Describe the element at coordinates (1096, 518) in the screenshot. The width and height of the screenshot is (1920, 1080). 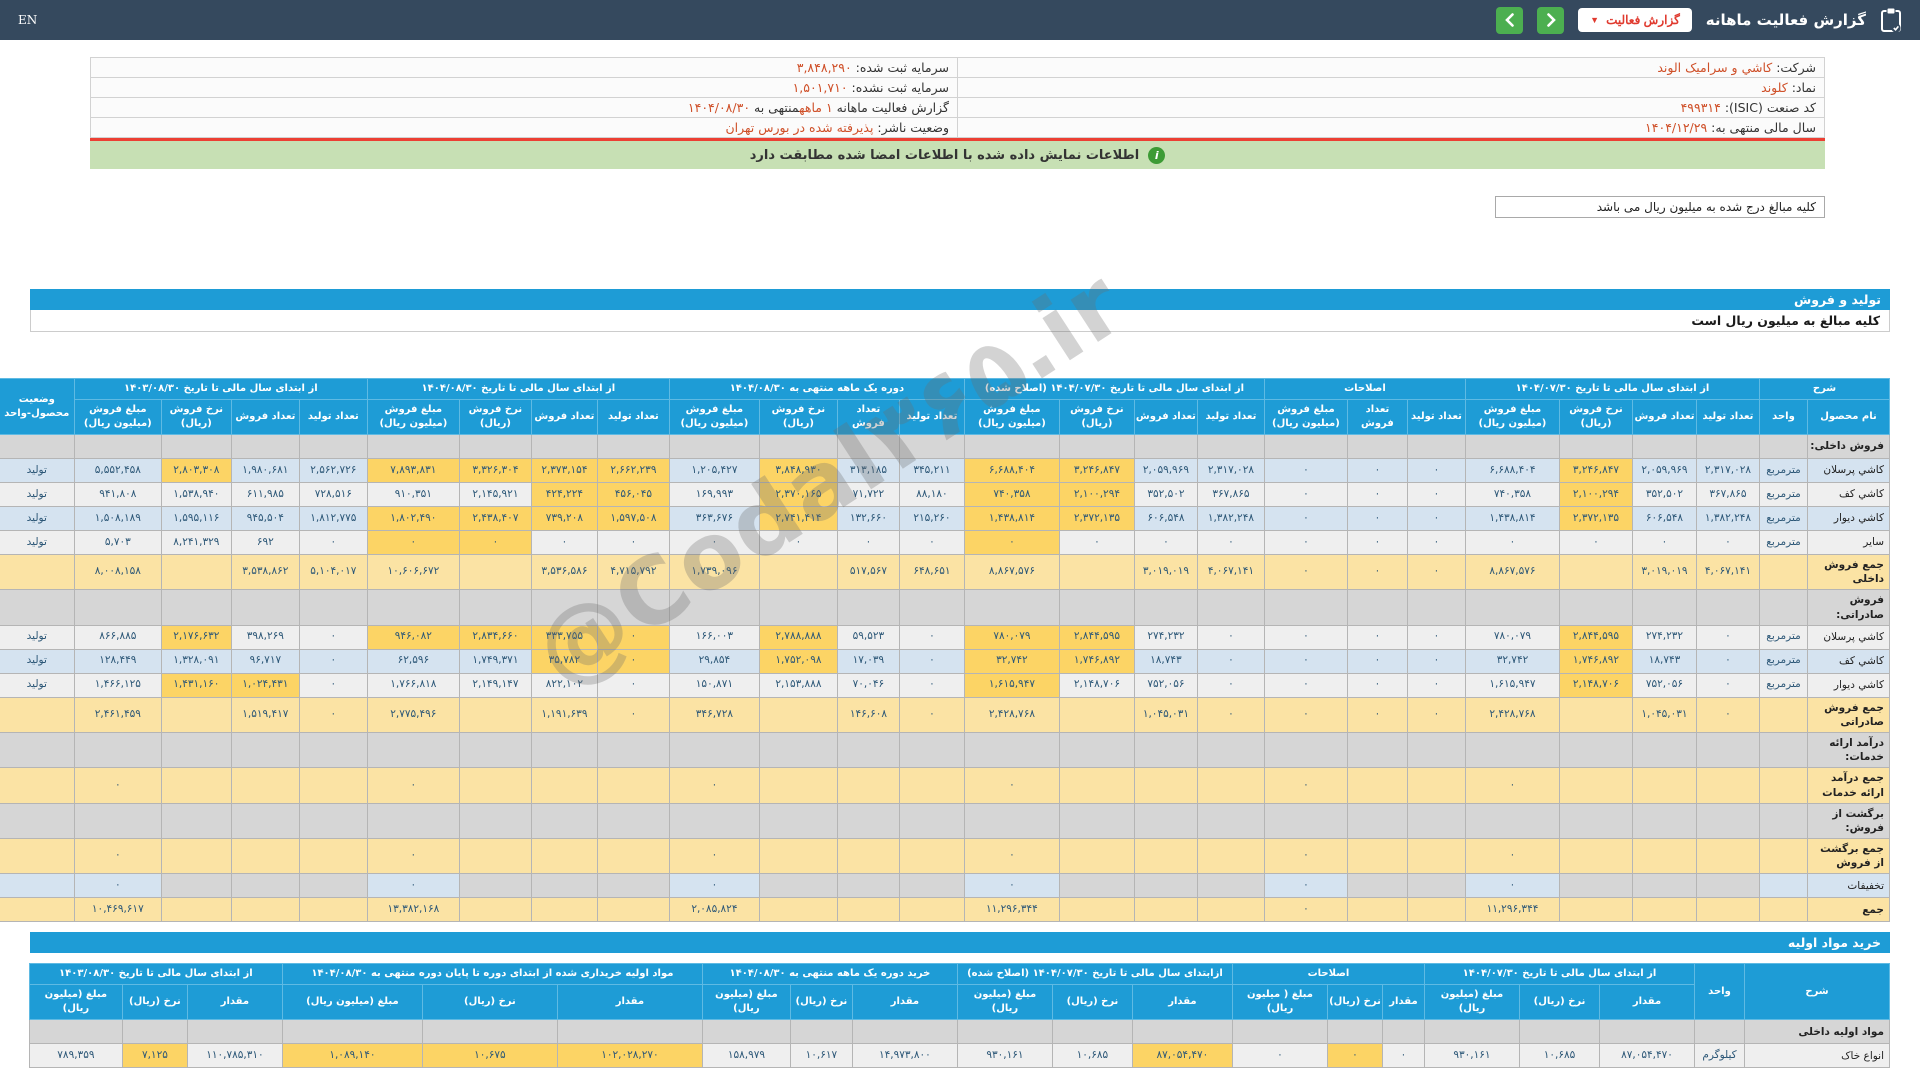
I see `cell-value: ۲,۳۷۲,۱۳۵` at that location.